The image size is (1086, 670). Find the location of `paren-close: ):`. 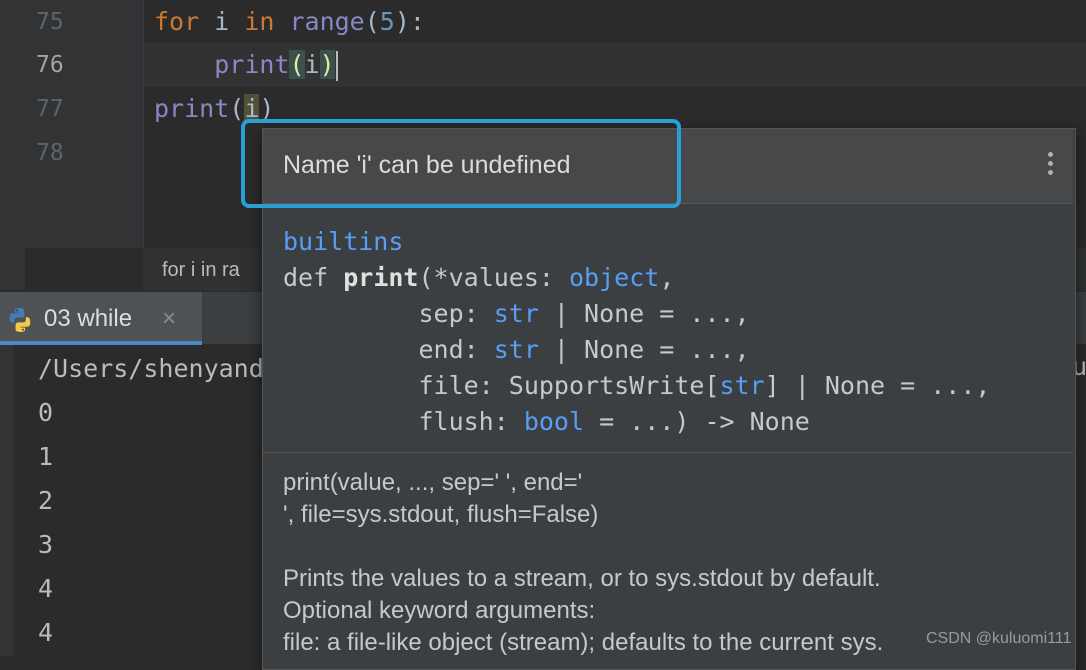

paren-close: ): is located at coordinates (409, 21).